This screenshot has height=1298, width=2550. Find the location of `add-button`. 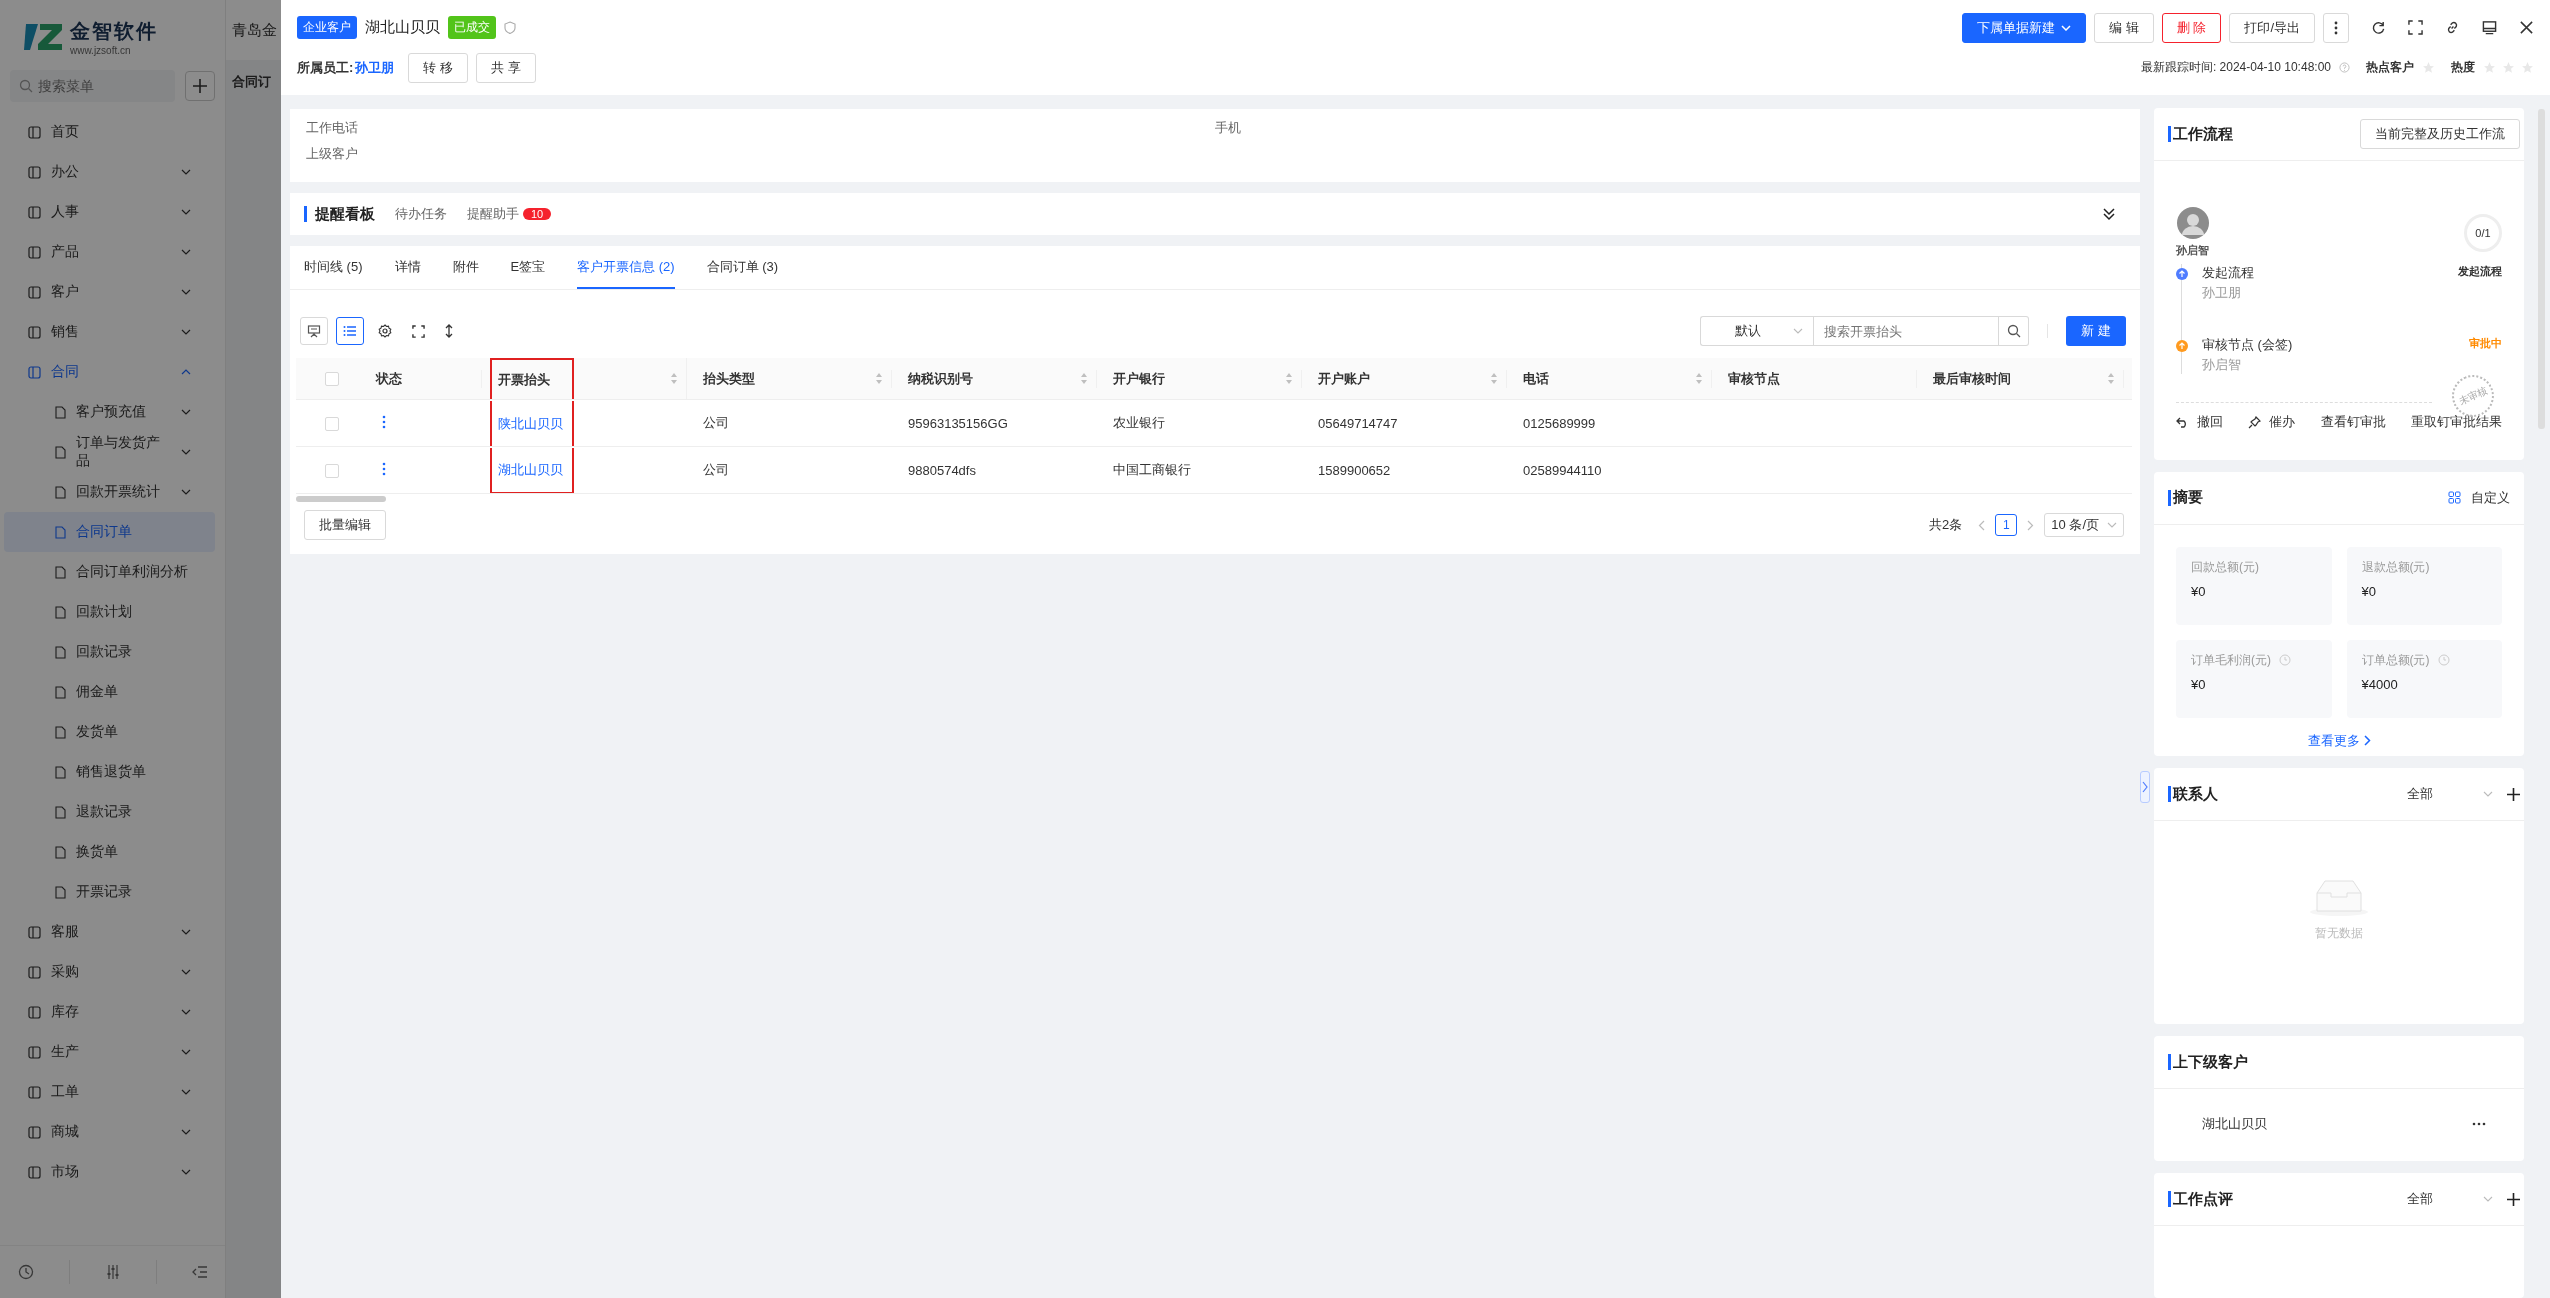

add-button is located at coordinates (200, 86).